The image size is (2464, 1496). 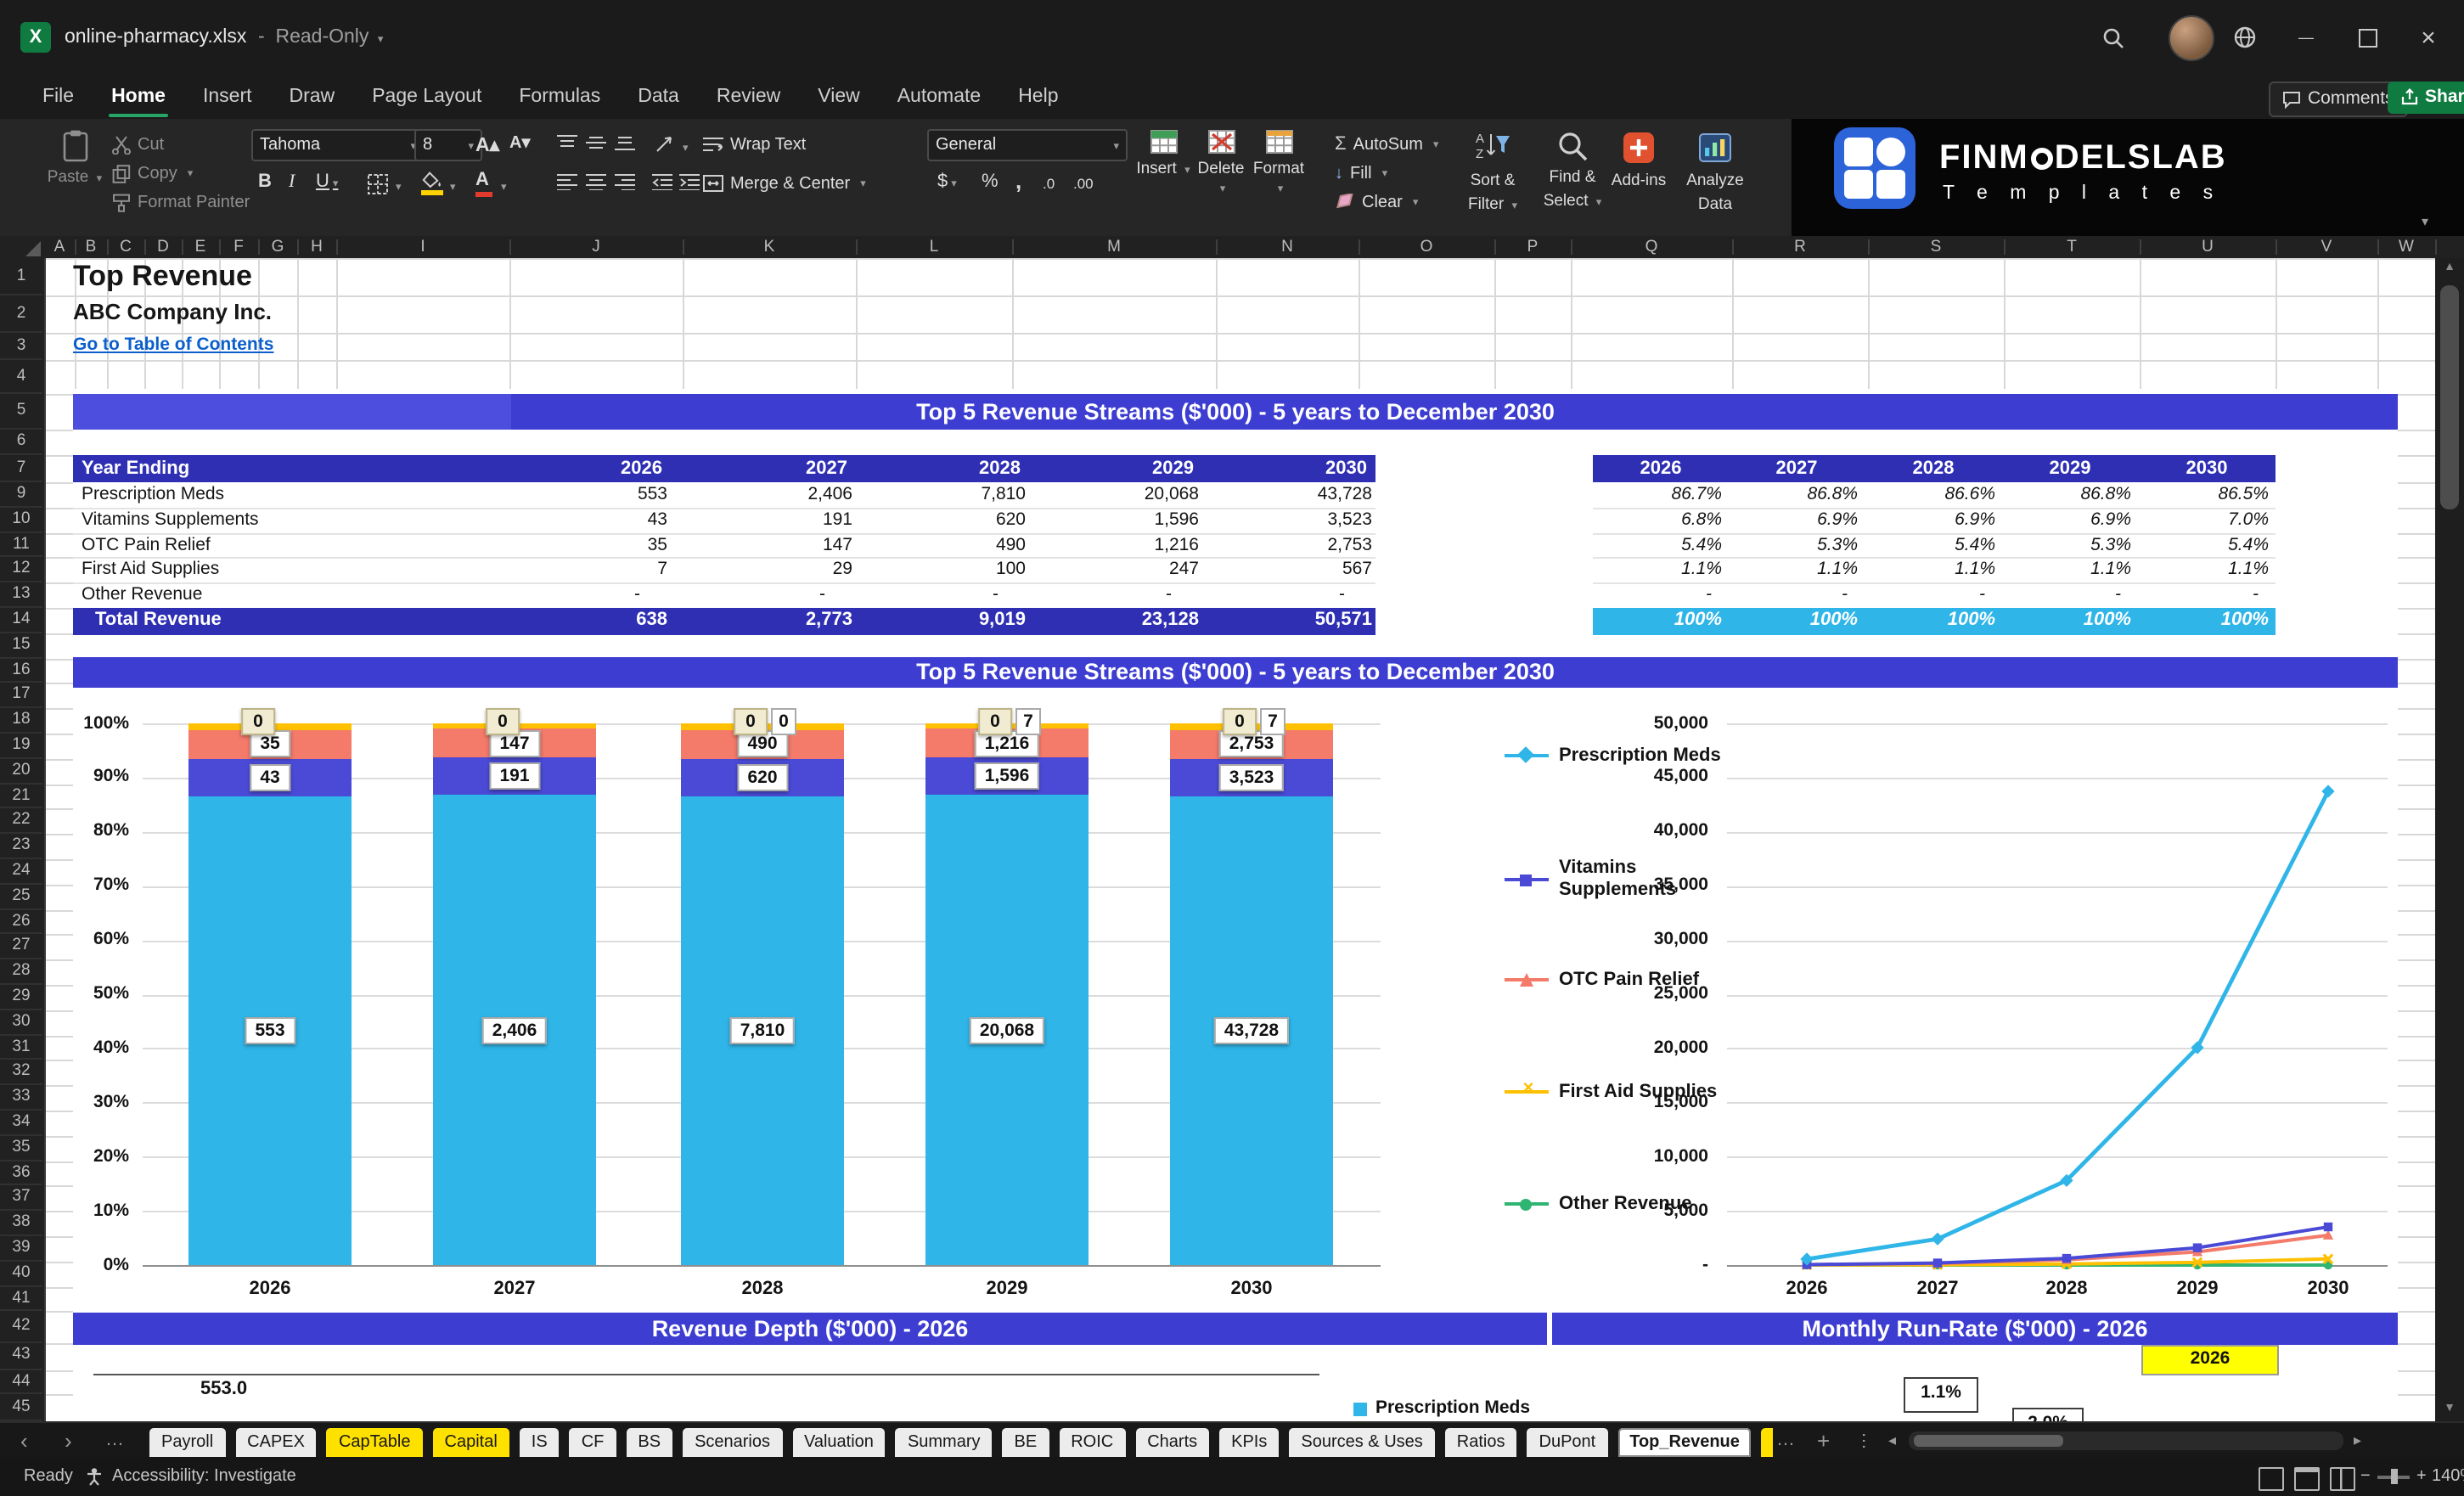 What do you see at coordinates (59, 247) in the screenshot?
I see `column-header-A: A` at bounding box center [59, 247].